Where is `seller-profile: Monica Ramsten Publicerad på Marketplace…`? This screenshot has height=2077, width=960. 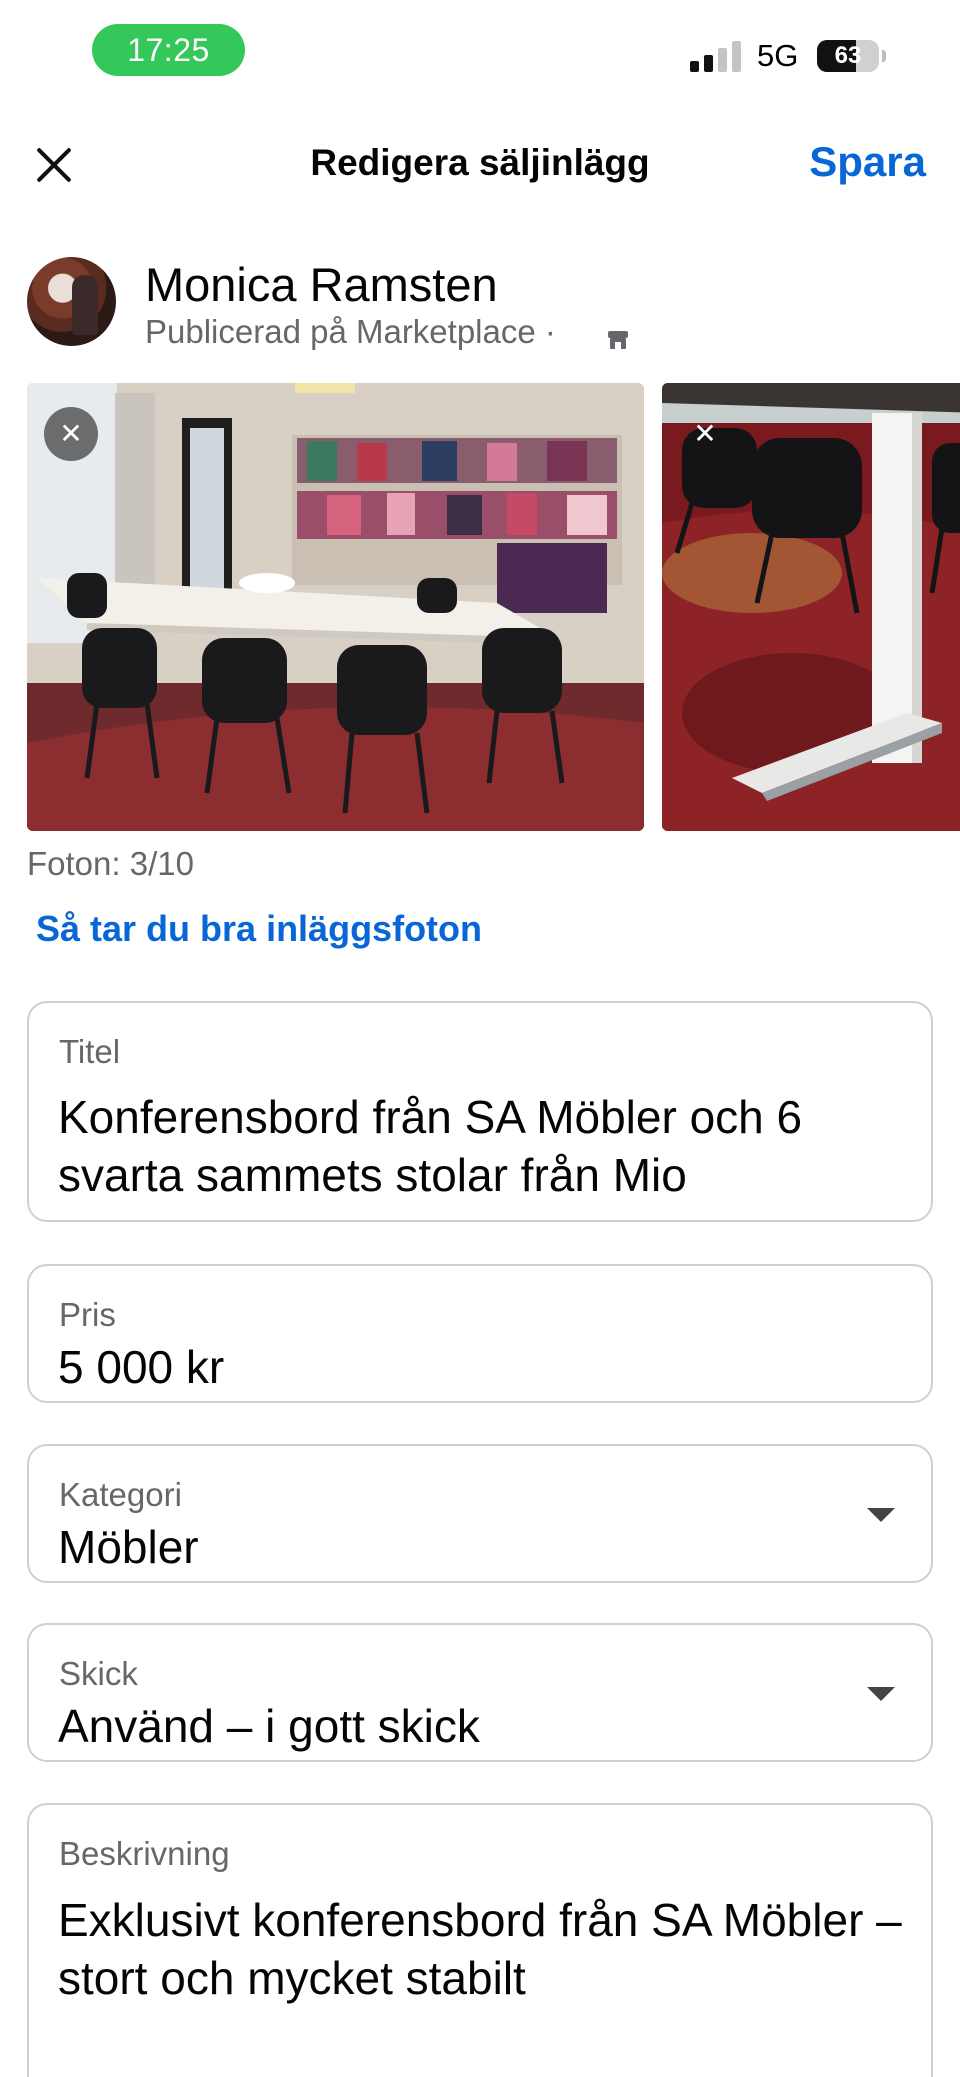 seller-profile: Monica Ramsten Publicerad på Marketplace… is located at coordinates (477, 305).